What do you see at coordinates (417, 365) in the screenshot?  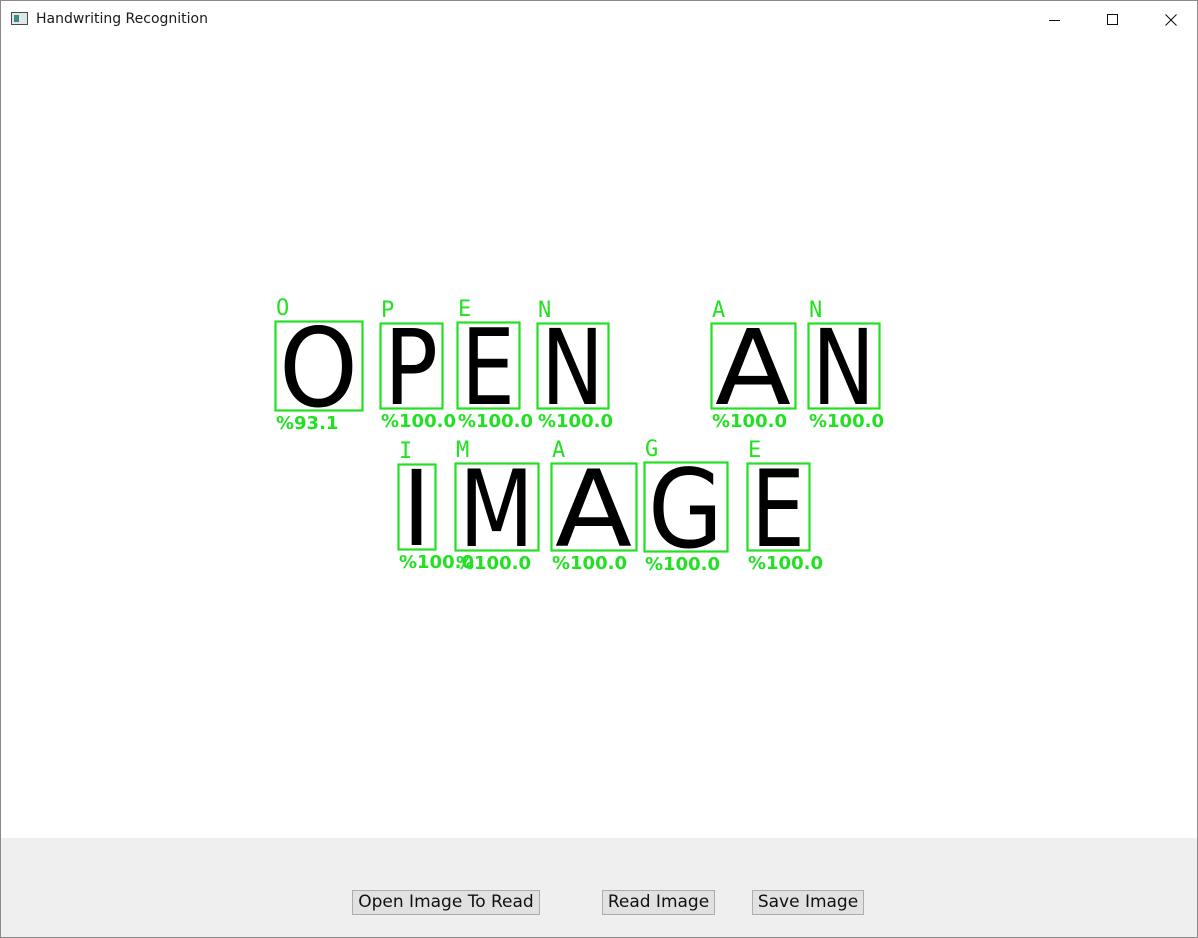 I see `detected-letter: PP%100.0` at bounding box center [417, 365].